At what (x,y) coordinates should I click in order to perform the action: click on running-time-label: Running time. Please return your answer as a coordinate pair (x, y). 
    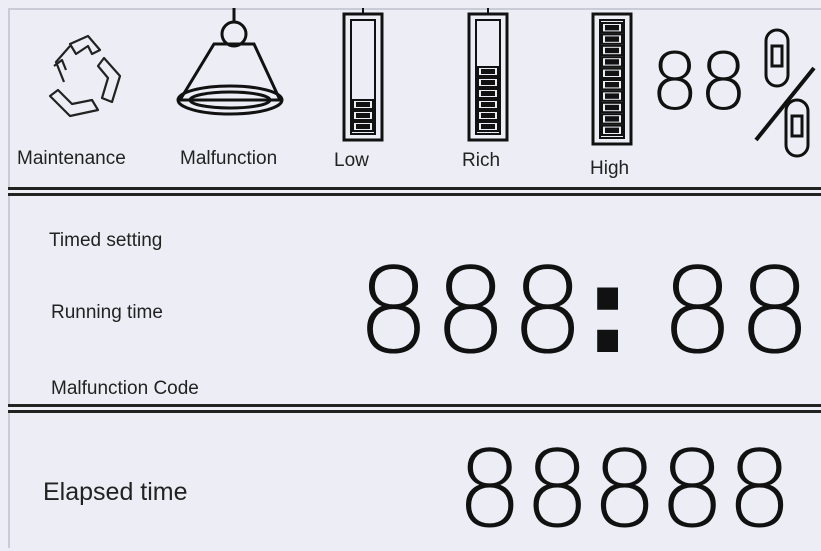
    Looking at the image, I should click on (107, 312).